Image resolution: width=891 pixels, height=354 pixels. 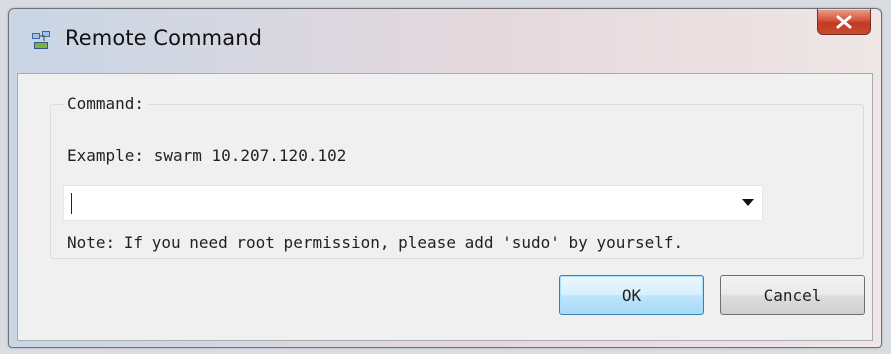 I want to click on dropdown-arrow-icon, so click(x=748, y=202).